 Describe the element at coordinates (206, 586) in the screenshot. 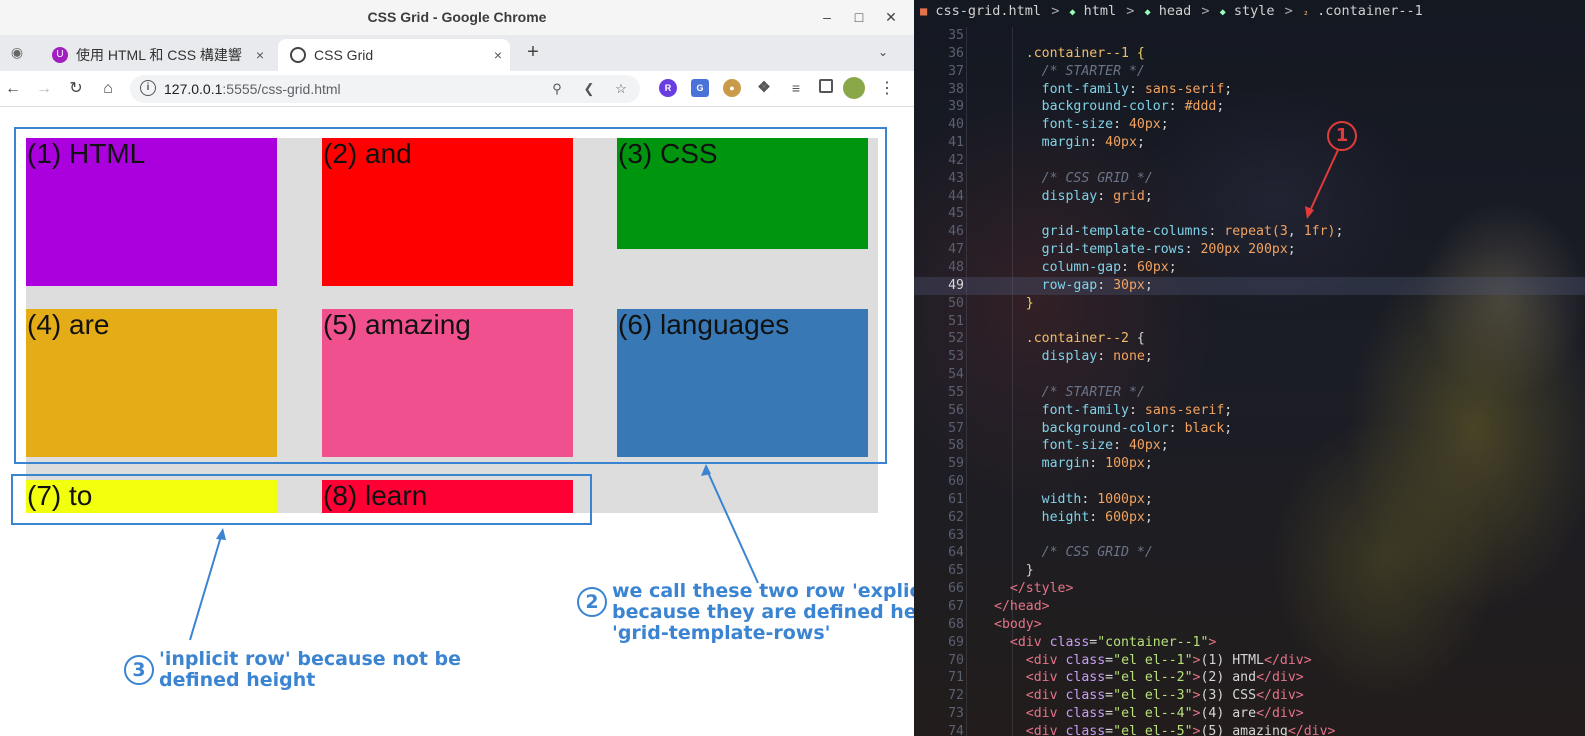

I see `arrow-implicit` at that location.